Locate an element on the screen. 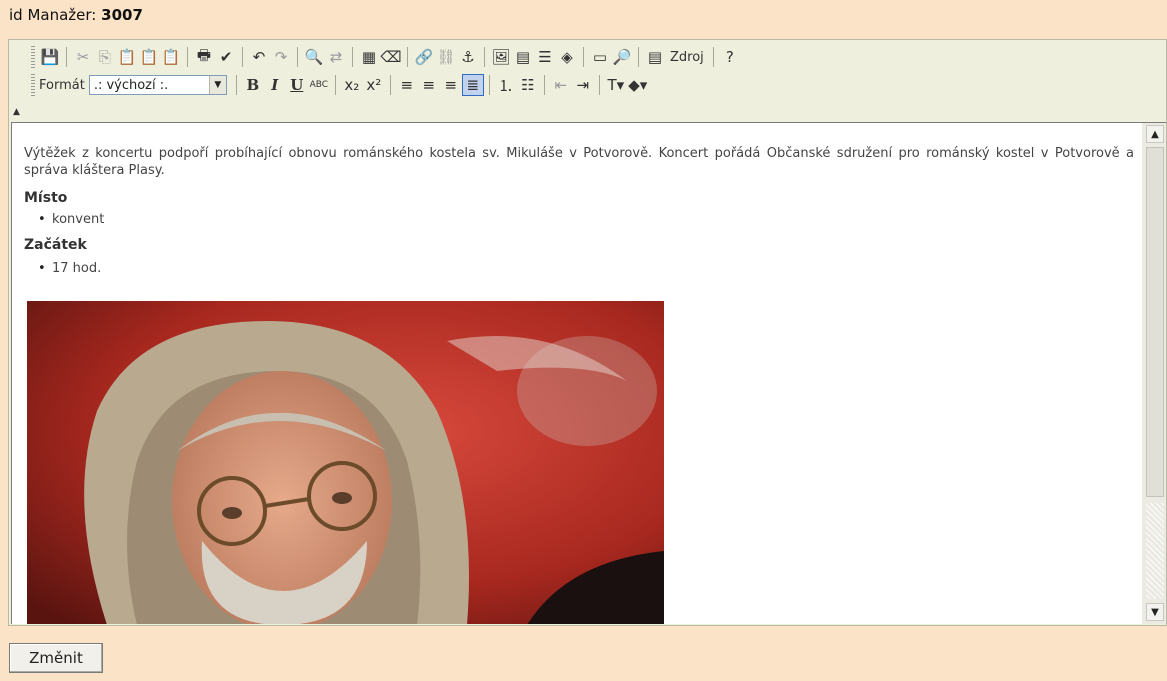  manager-id-value: 3007 is located at coordinates (122, 15).